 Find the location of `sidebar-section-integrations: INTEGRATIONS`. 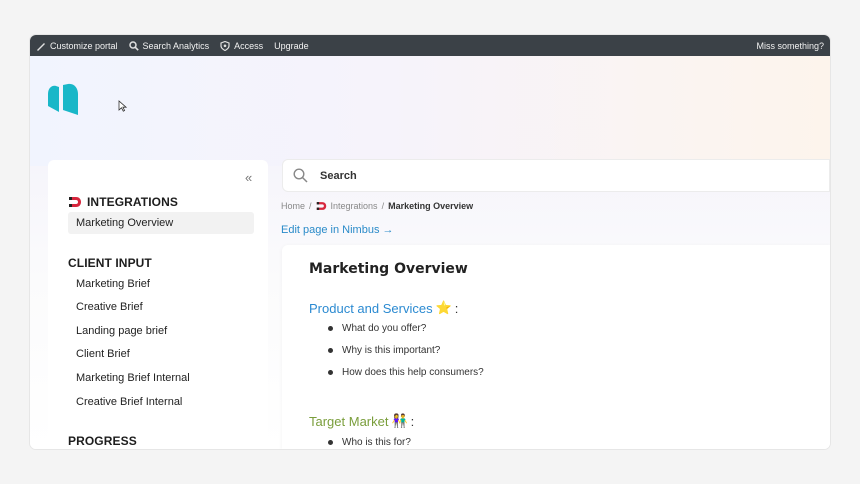

sidebar-section-integrations: INTEGRATIONS is located at coordinates (123, 202).